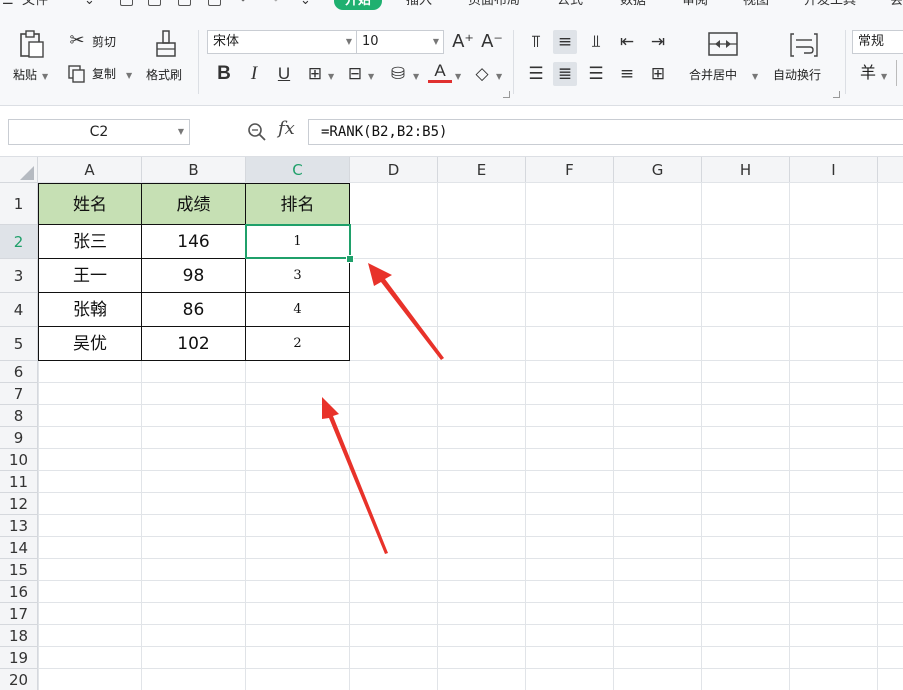 Image resolution: width=903 pixels, height=690 pixels. What do you see at coordinates (627, 74) in the screenshot?
I see `justify-icon: ≡` at bounding box center [627, 74].